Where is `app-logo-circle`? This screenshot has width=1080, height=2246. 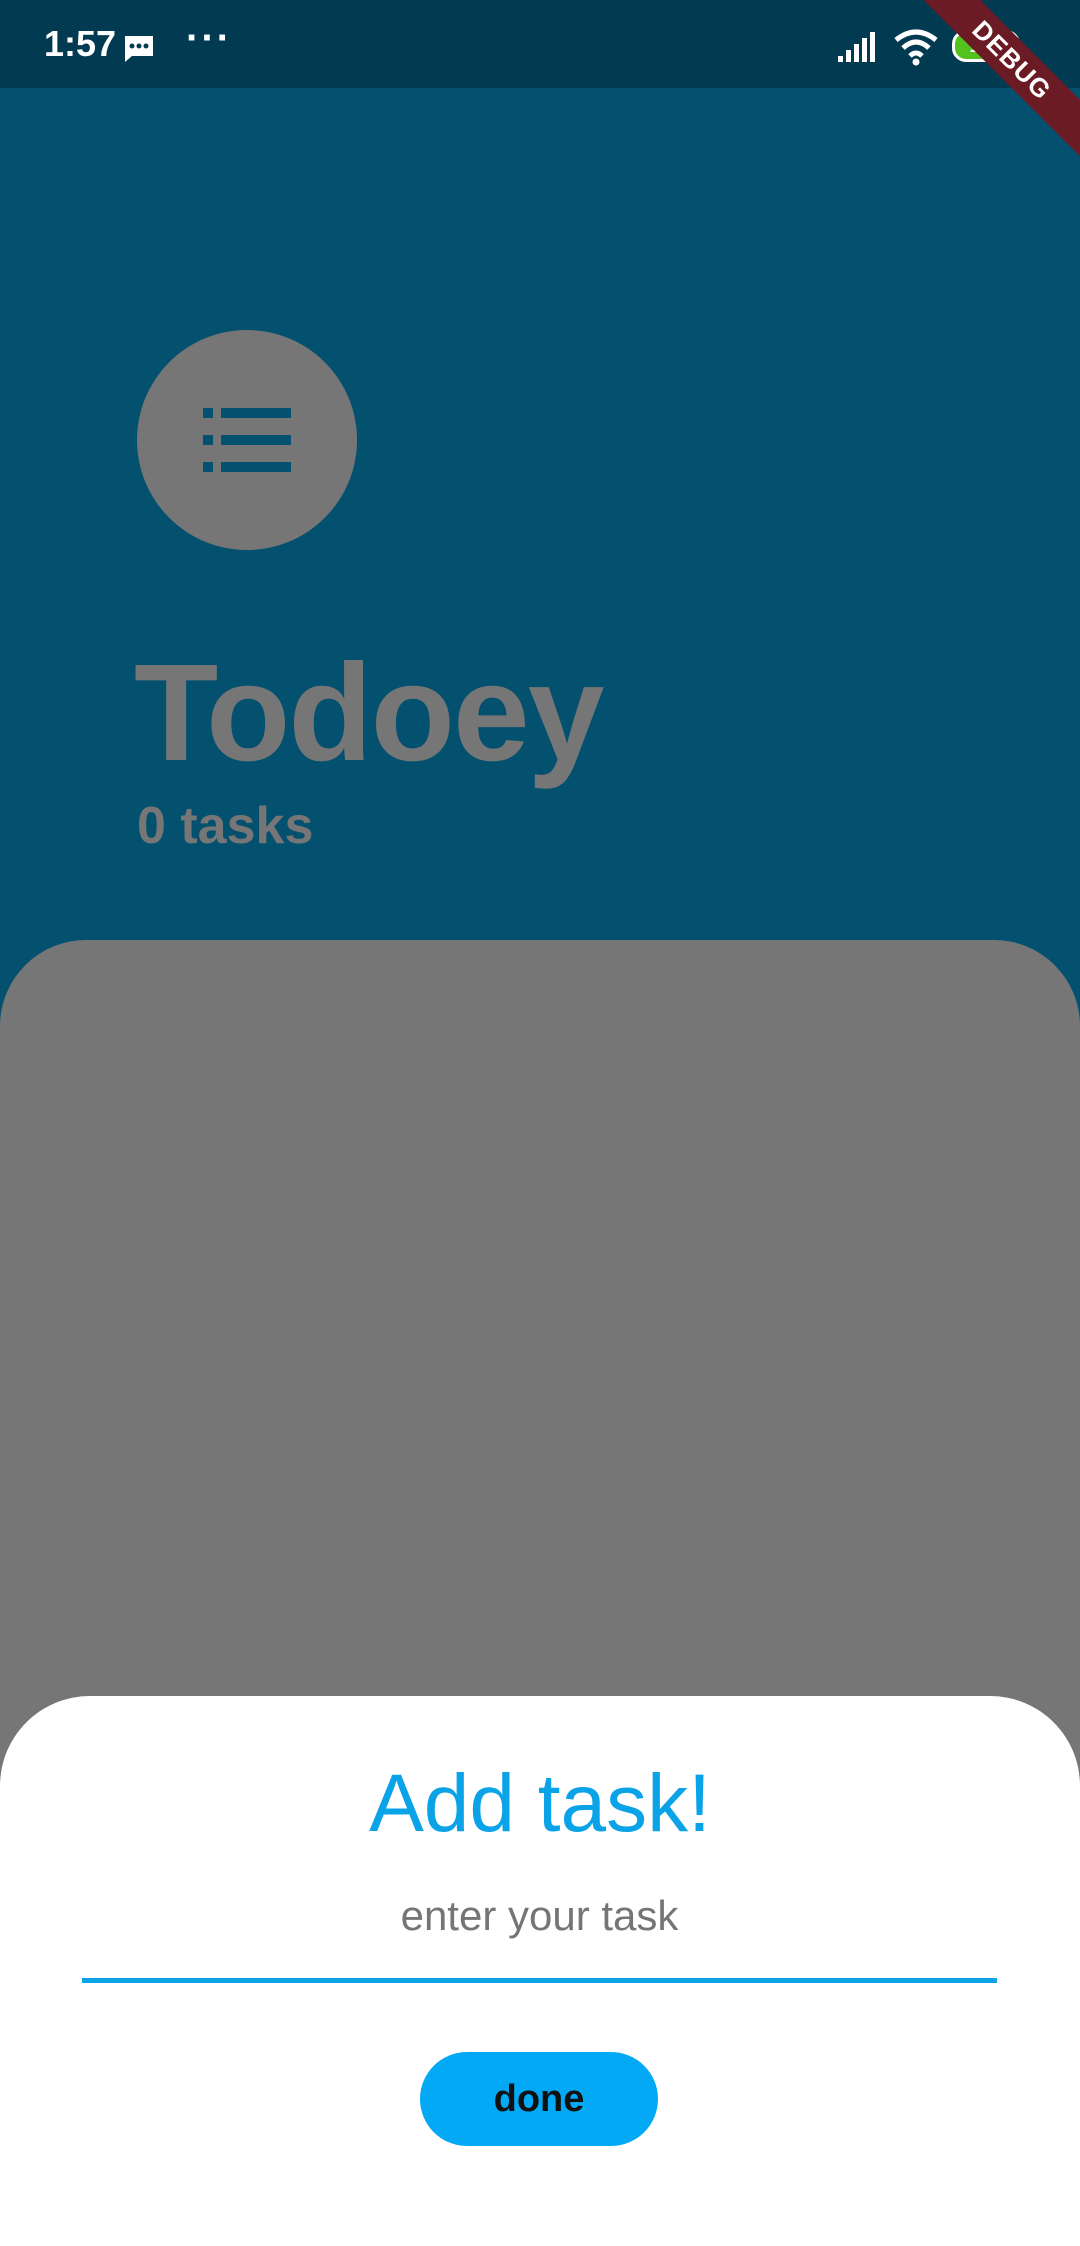 app-logo-circle is located at coordinates (247, 440).